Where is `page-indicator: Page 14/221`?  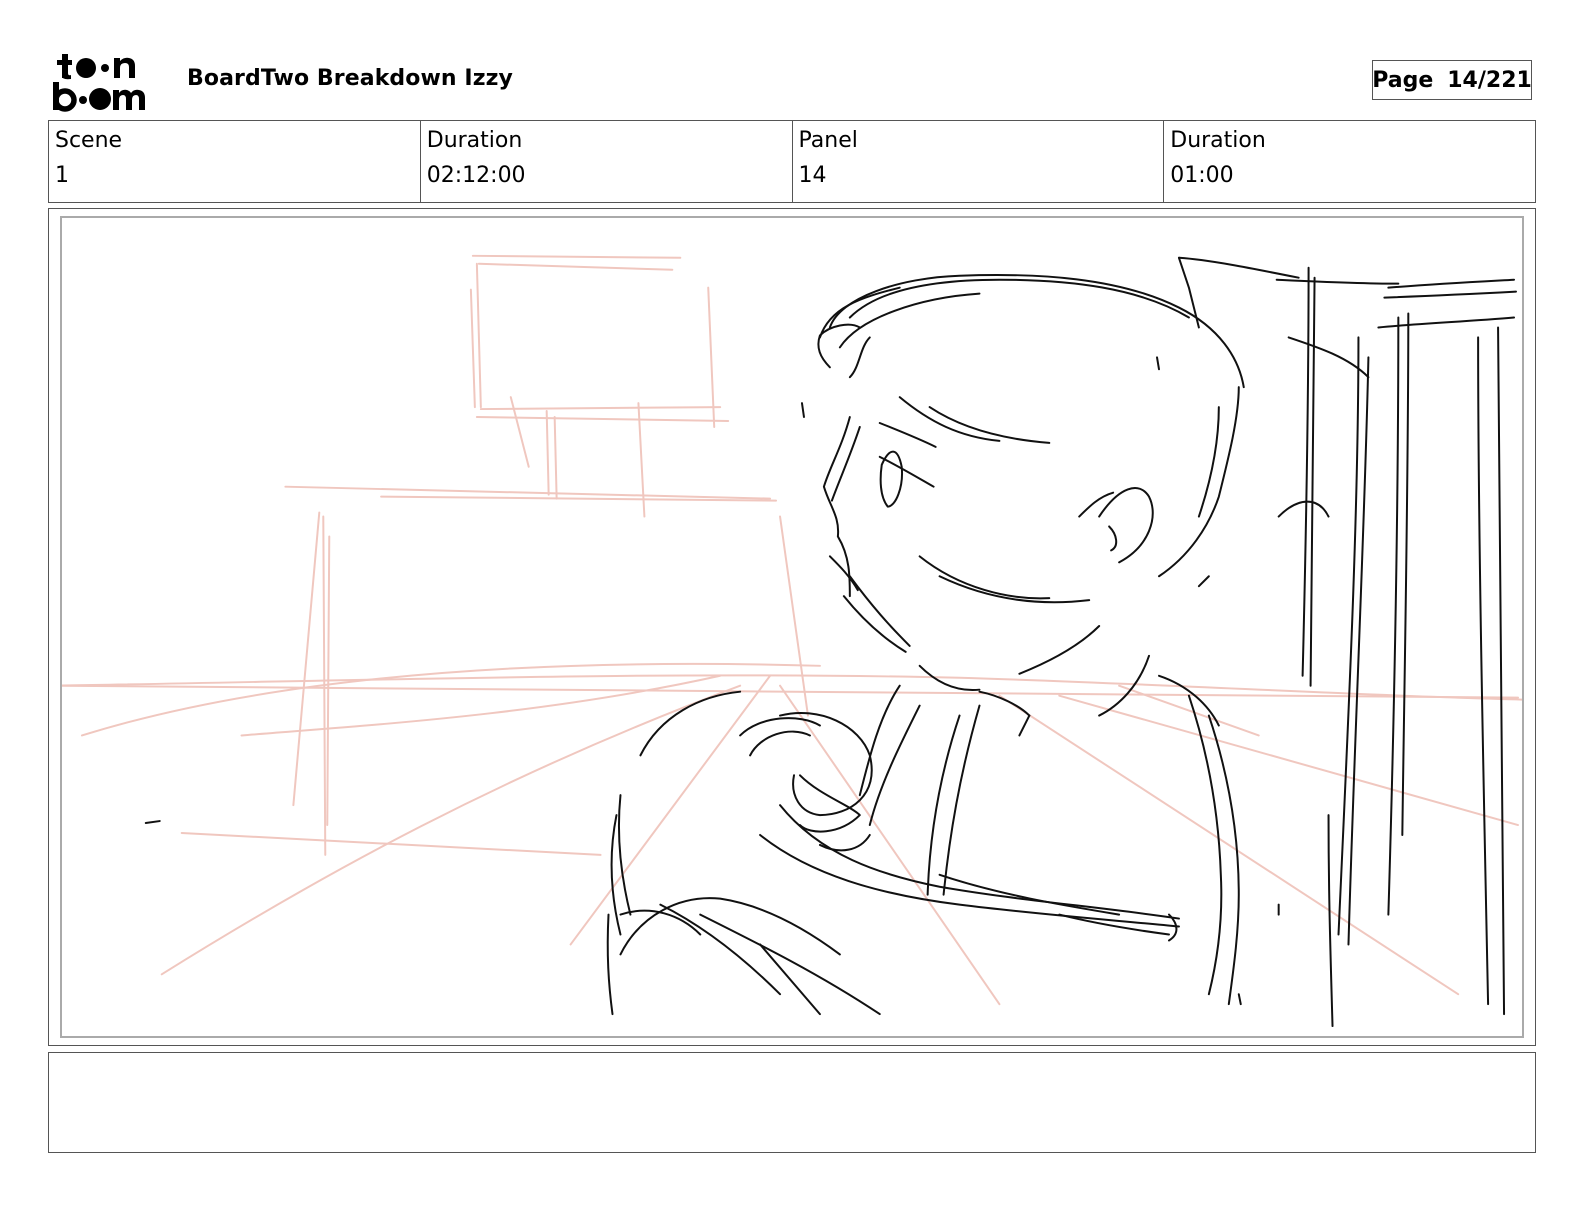 page-indicator: Page 14/221 is located at coordinates (1452, 80).